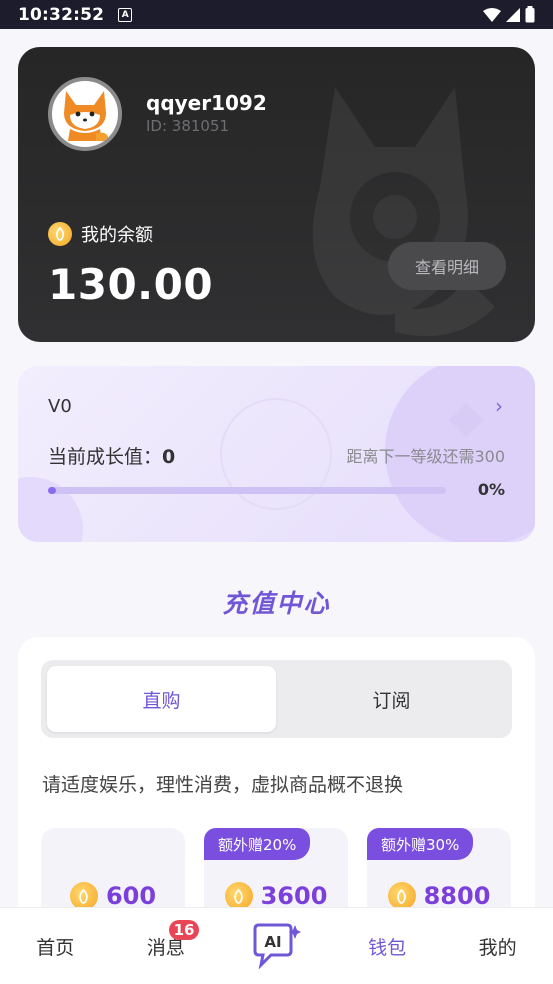 The width and height of the screenshot is (553, 984). I want to click on battery-icon, so click(530, 14).